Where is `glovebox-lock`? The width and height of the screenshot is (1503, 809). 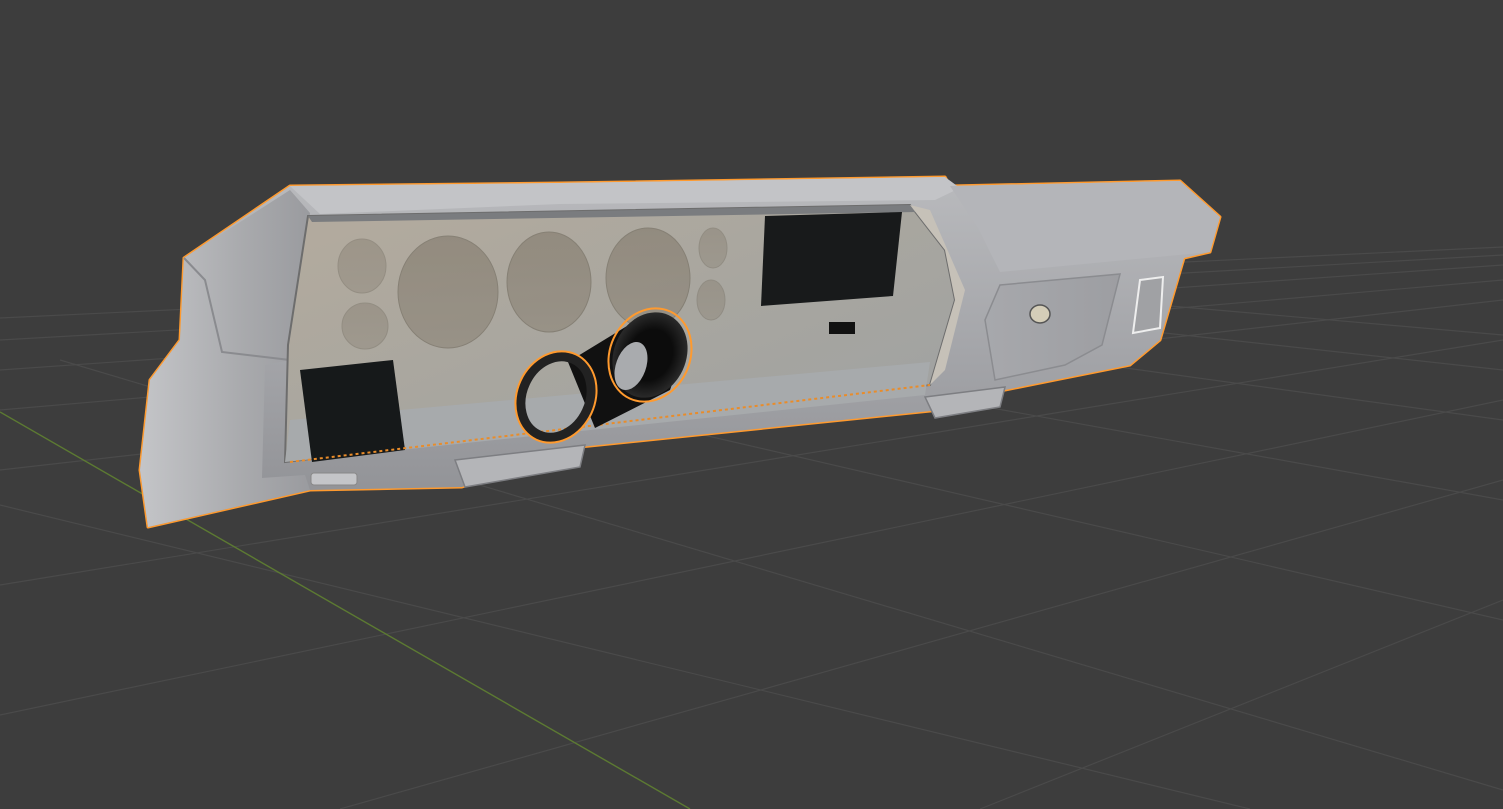 glovebox-lock is located at coordinates (1040, 314).